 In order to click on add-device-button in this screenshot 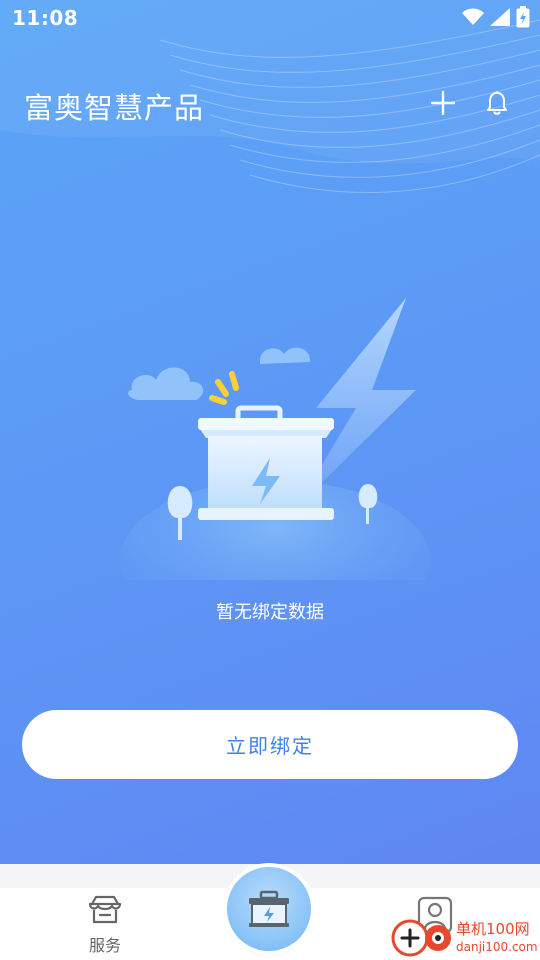, I will do `click(443, 103)`.